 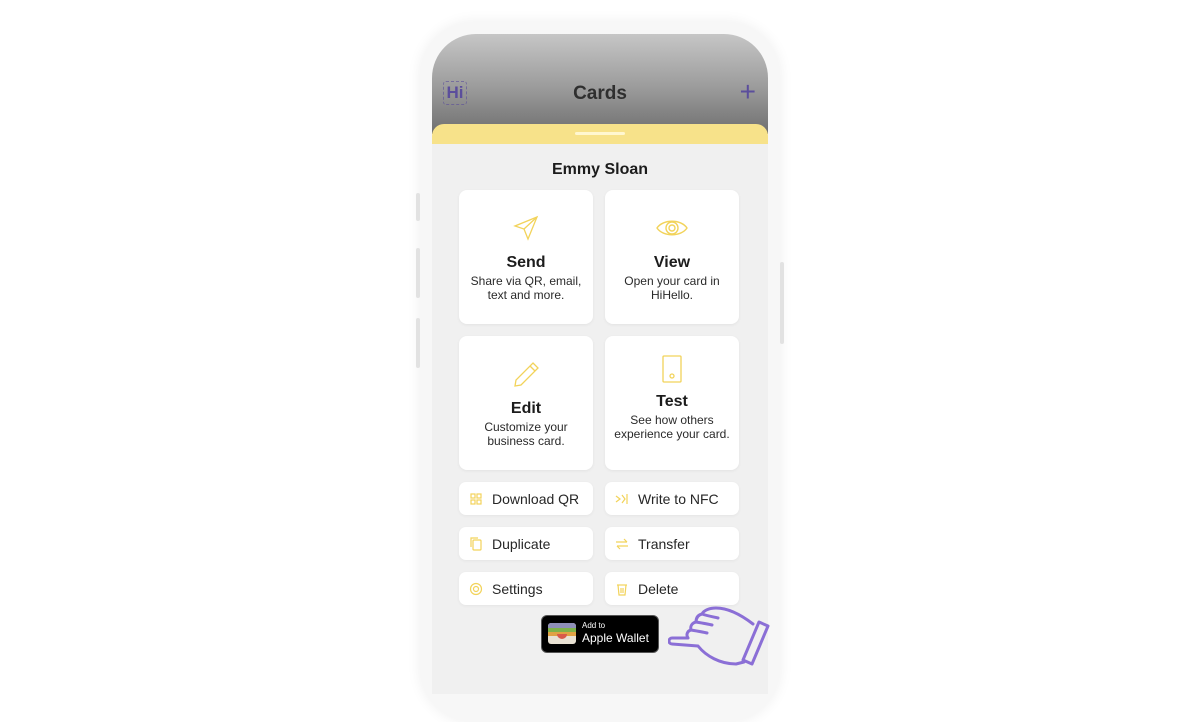 I want to click on tile-description: Share via QR, email, text and more., so click(x=526, y=288).